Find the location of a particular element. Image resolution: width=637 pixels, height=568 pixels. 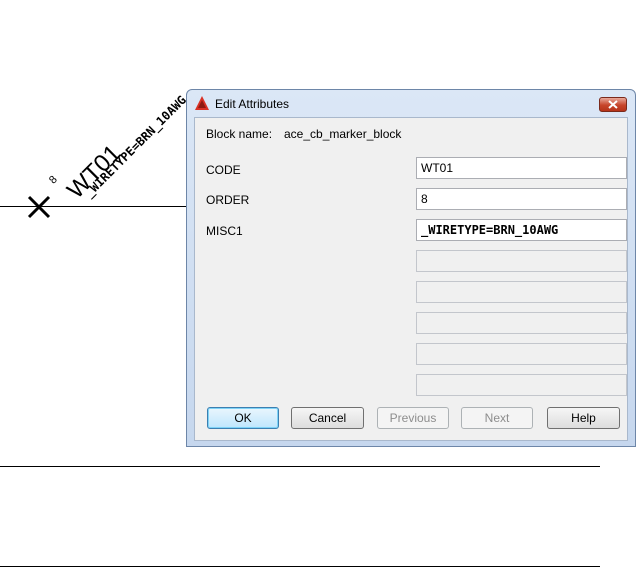

marker-wiretype-text: _WIRETYPE=BRN_10AWG is located at coordinates (135, 146).